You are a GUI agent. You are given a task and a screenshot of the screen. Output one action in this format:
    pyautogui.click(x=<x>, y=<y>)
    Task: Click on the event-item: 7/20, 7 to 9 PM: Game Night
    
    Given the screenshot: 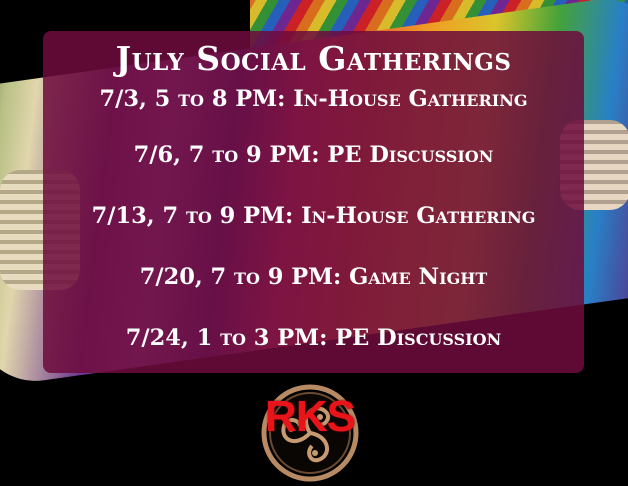 What is the action you would take?
    pyautogui.click(x=313, y=277)
    